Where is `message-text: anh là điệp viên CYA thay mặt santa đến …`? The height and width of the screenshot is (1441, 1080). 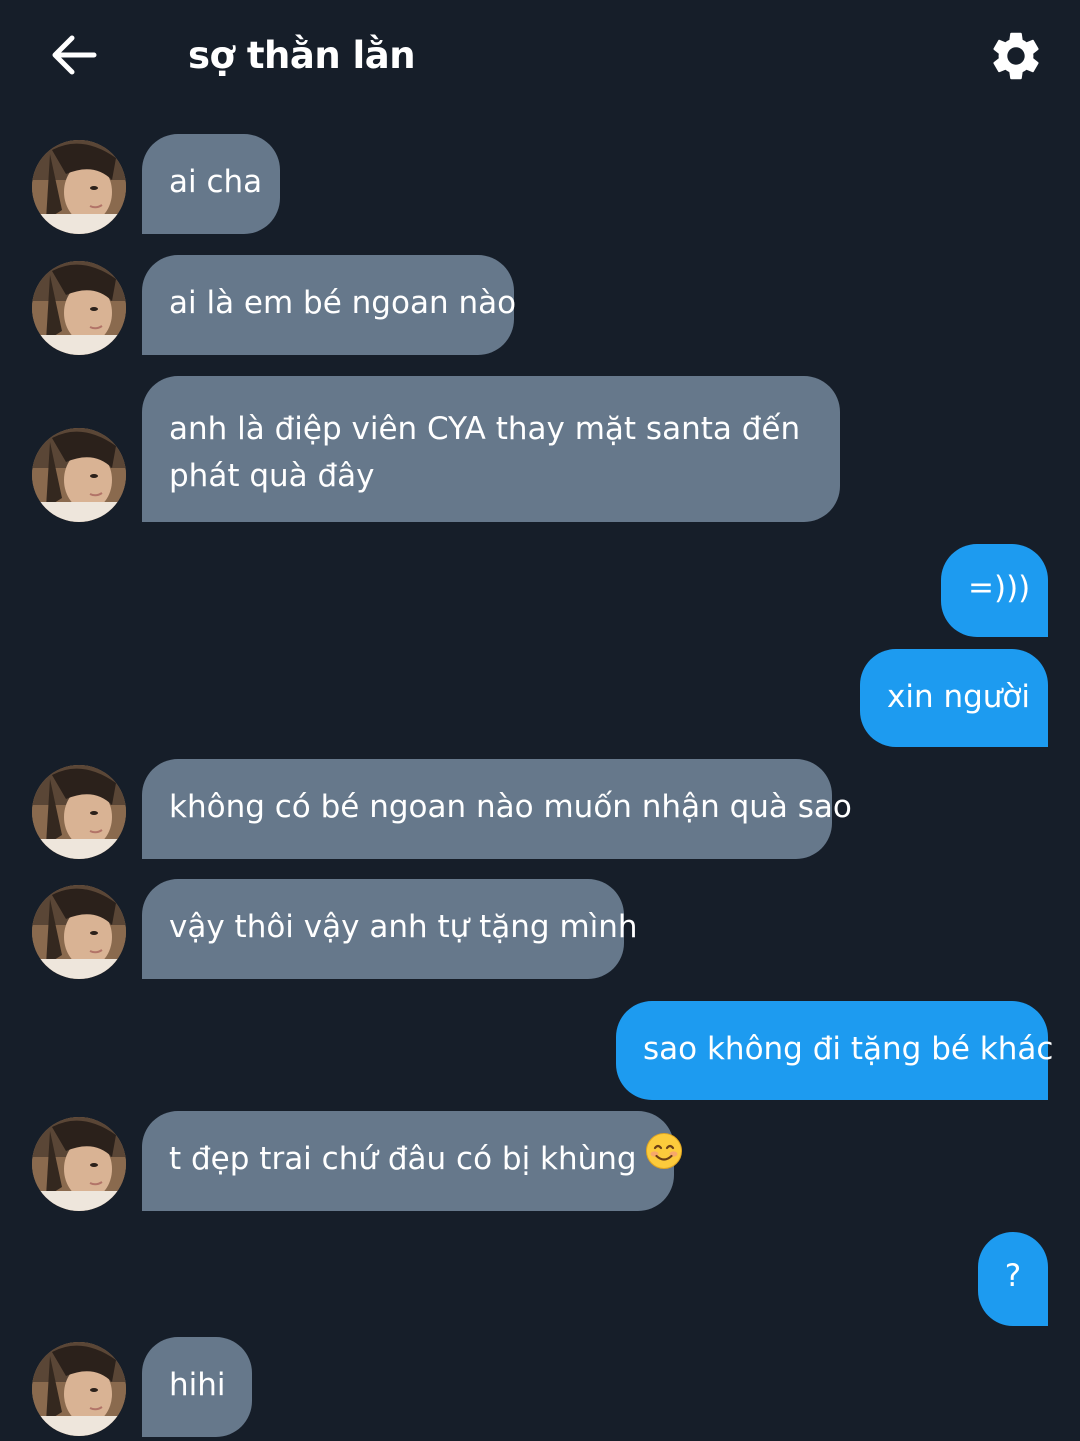 message-text: anh là điệp viên CYA thay mặt santa đến … is located at coordinates (485, 452).